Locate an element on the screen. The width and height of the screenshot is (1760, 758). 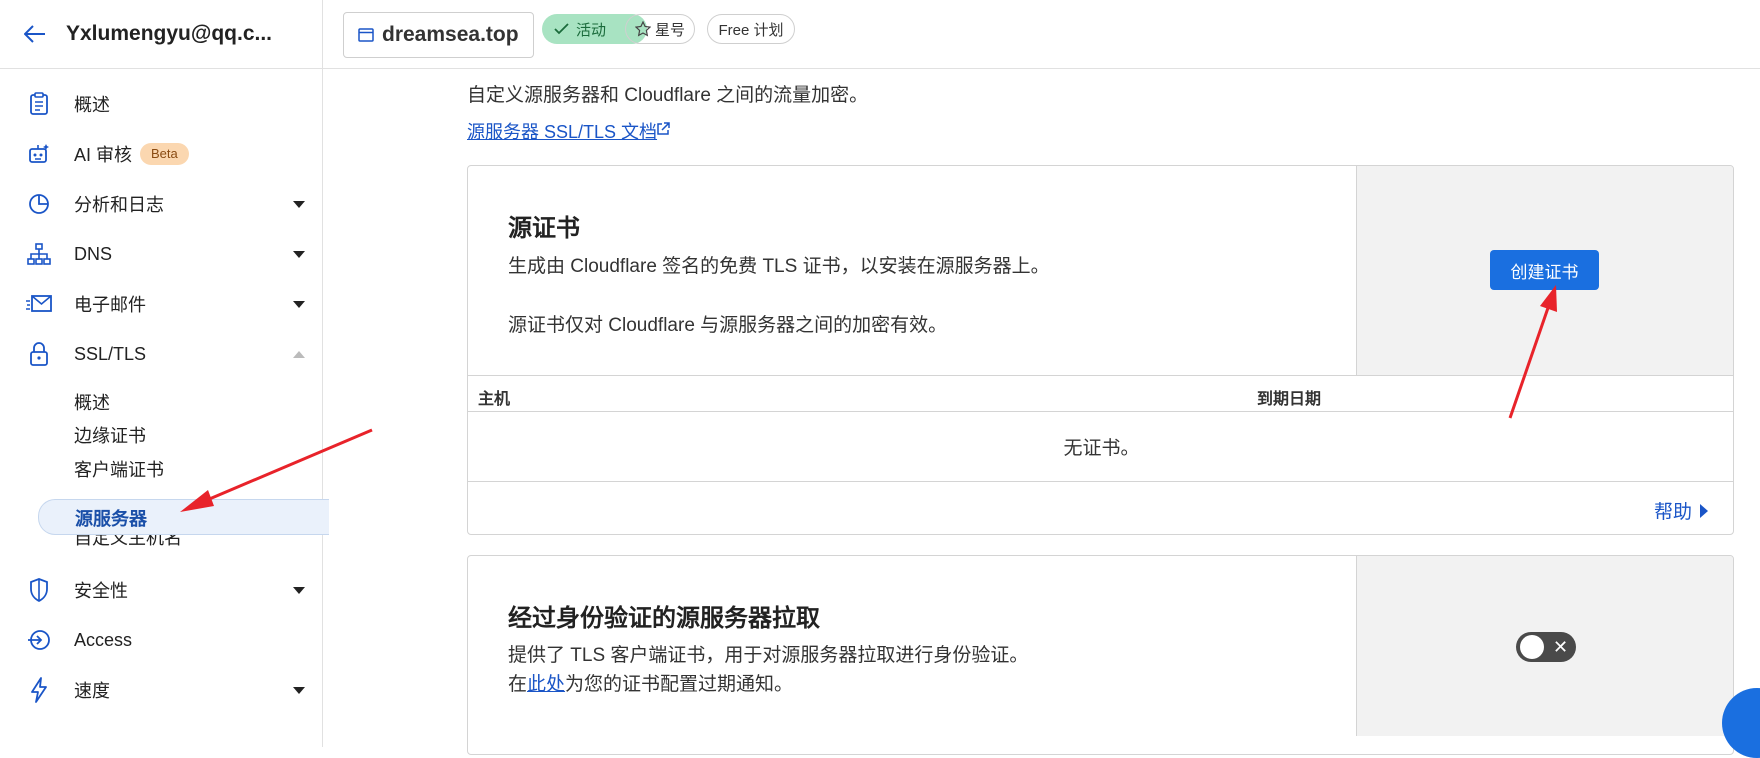
help-link: 帮助 is located at coordinates (1681, 510).